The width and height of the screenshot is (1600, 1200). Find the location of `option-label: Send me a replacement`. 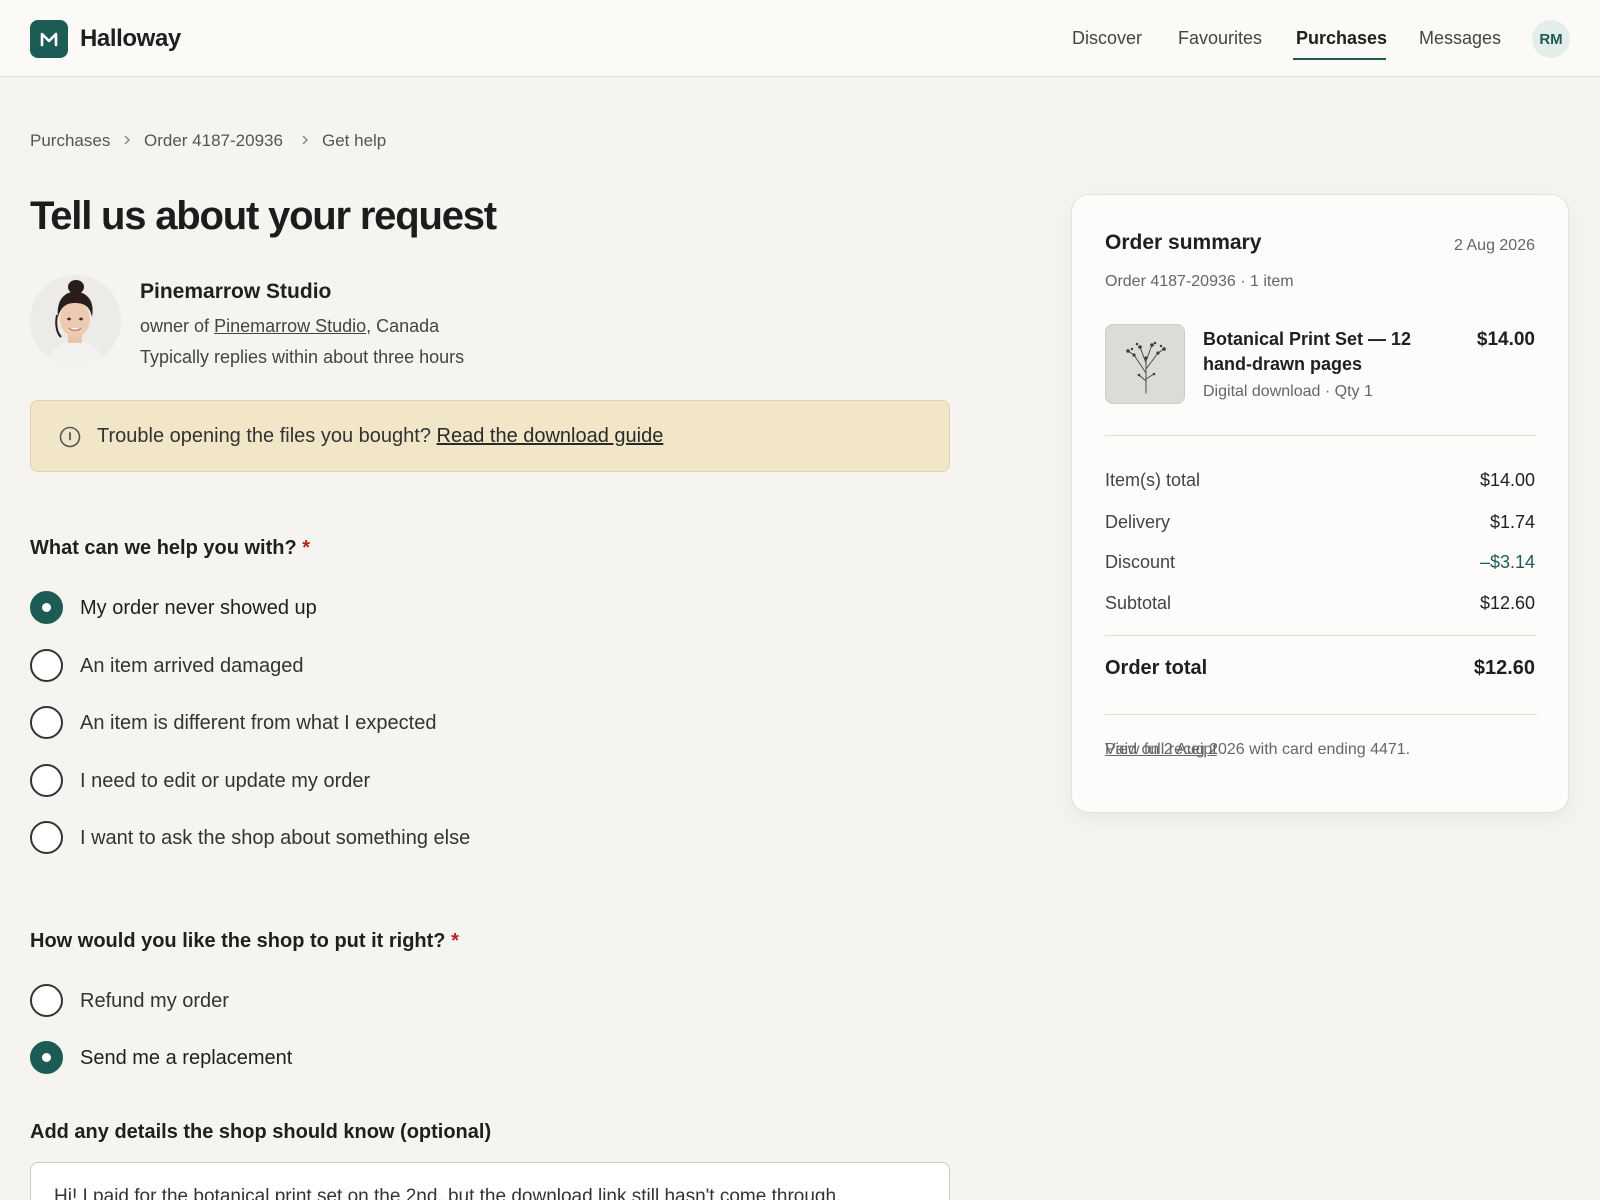

option-label: Send me a replacement is located at coordinates (186, 1058).